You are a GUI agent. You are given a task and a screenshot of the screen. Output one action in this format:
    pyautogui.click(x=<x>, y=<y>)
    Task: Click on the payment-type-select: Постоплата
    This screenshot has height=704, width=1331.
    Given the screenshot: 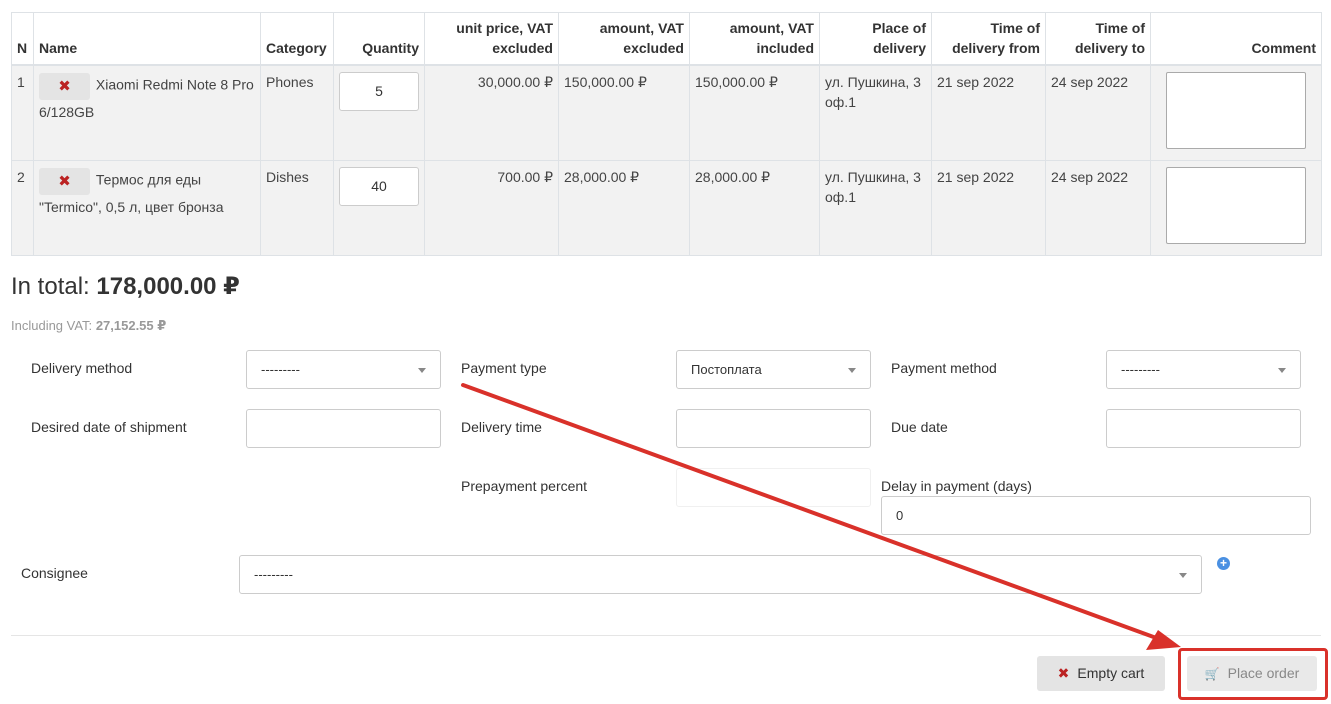 What is the action you would take?
    pyautogui.click(x=773, y=369)
    